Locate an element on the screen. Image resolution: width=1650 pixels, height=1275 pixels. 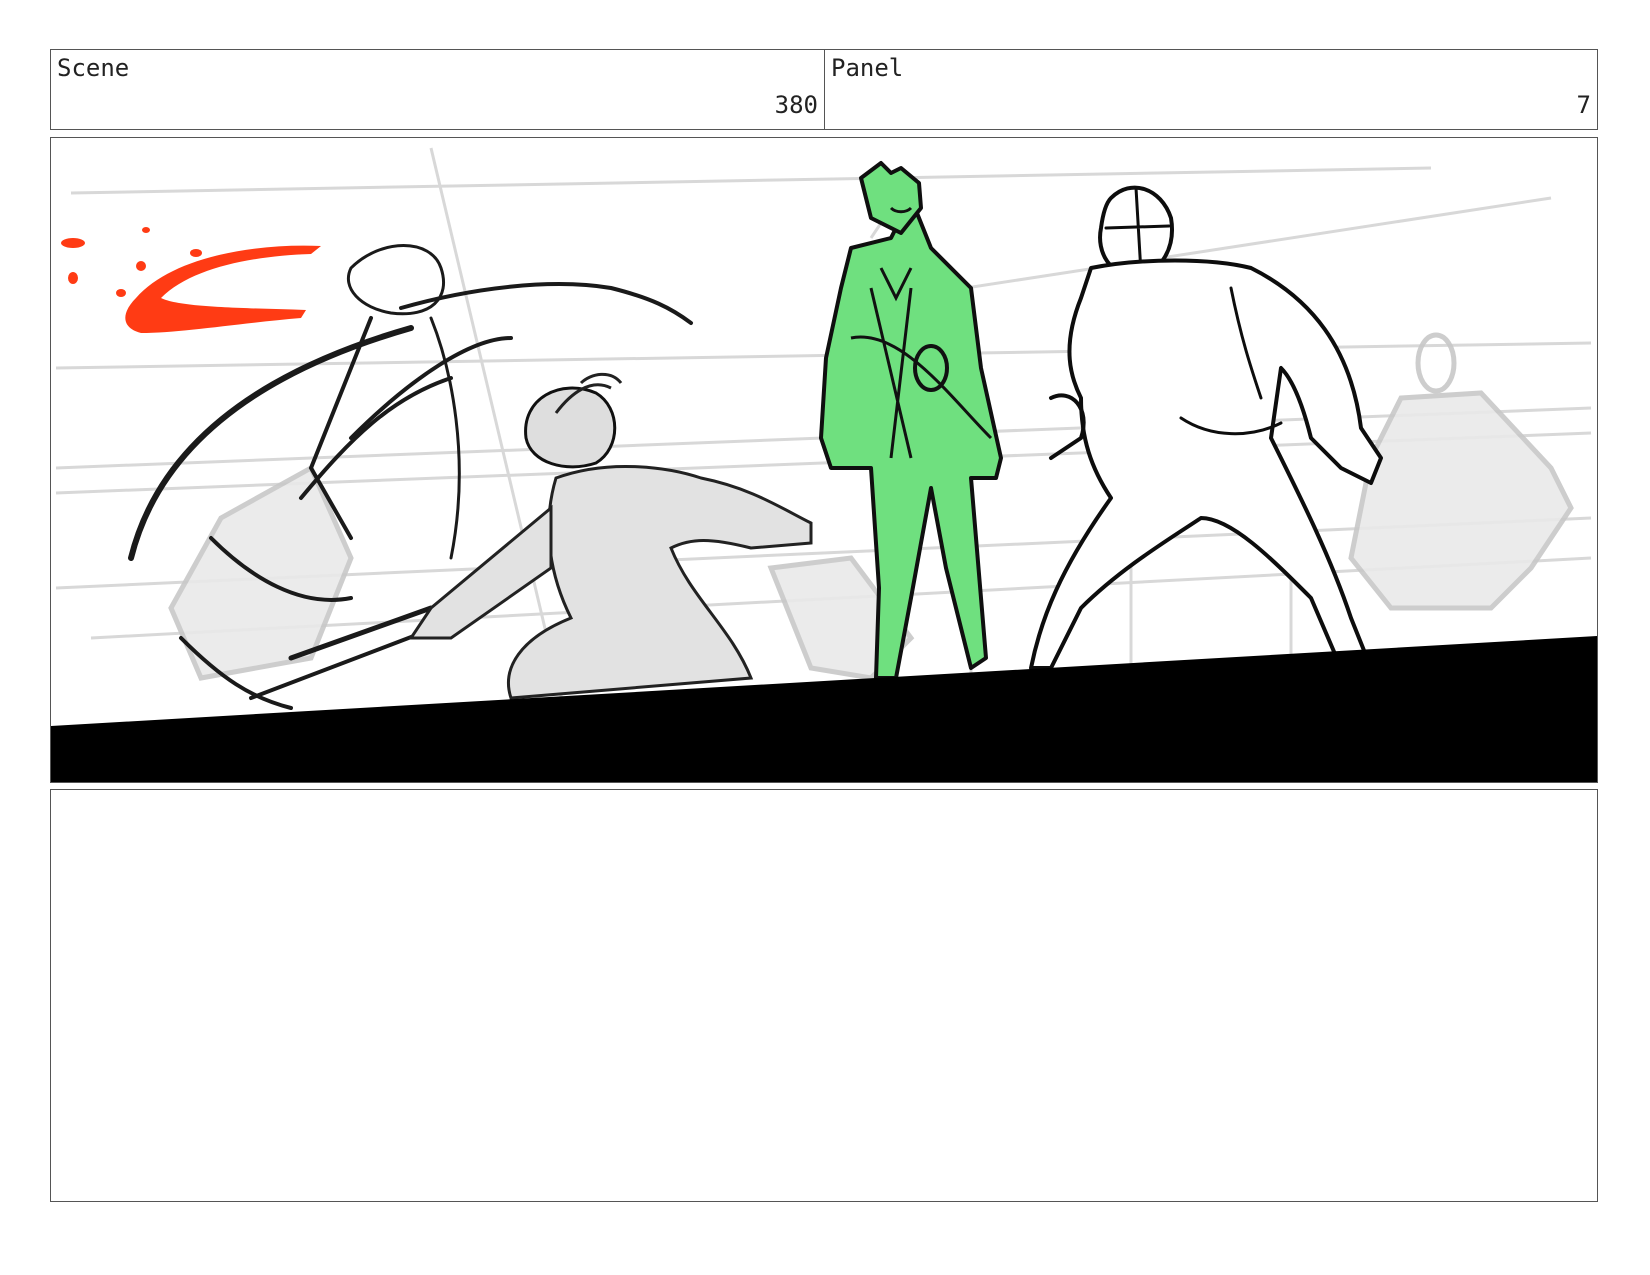
scene-label: Scene is located at coordinates (93, 68).